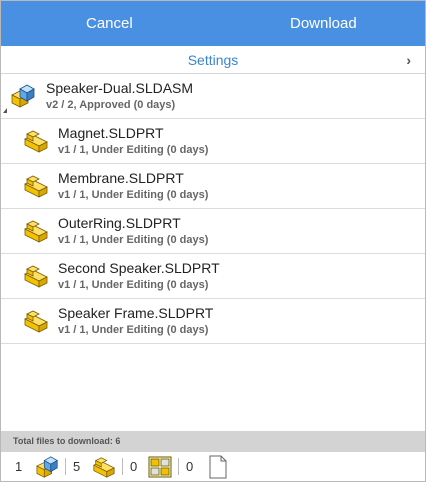 Image resolution: width=426 pixels, height=482 pixels. What do you see at coordinates (121, 178) in the screenshot?
I see `file-name: Membrane.SLDPRT` at bounding box center [121, 178].